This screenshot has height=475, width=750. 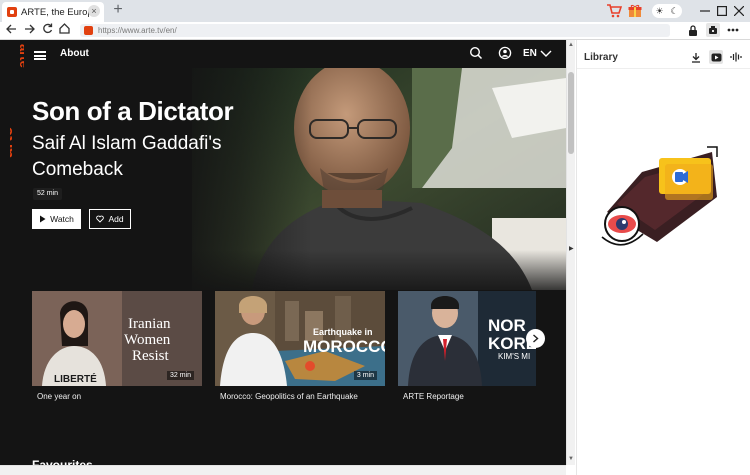 I want to click on horizontal-scrollbar, so click(x=283, y=470).